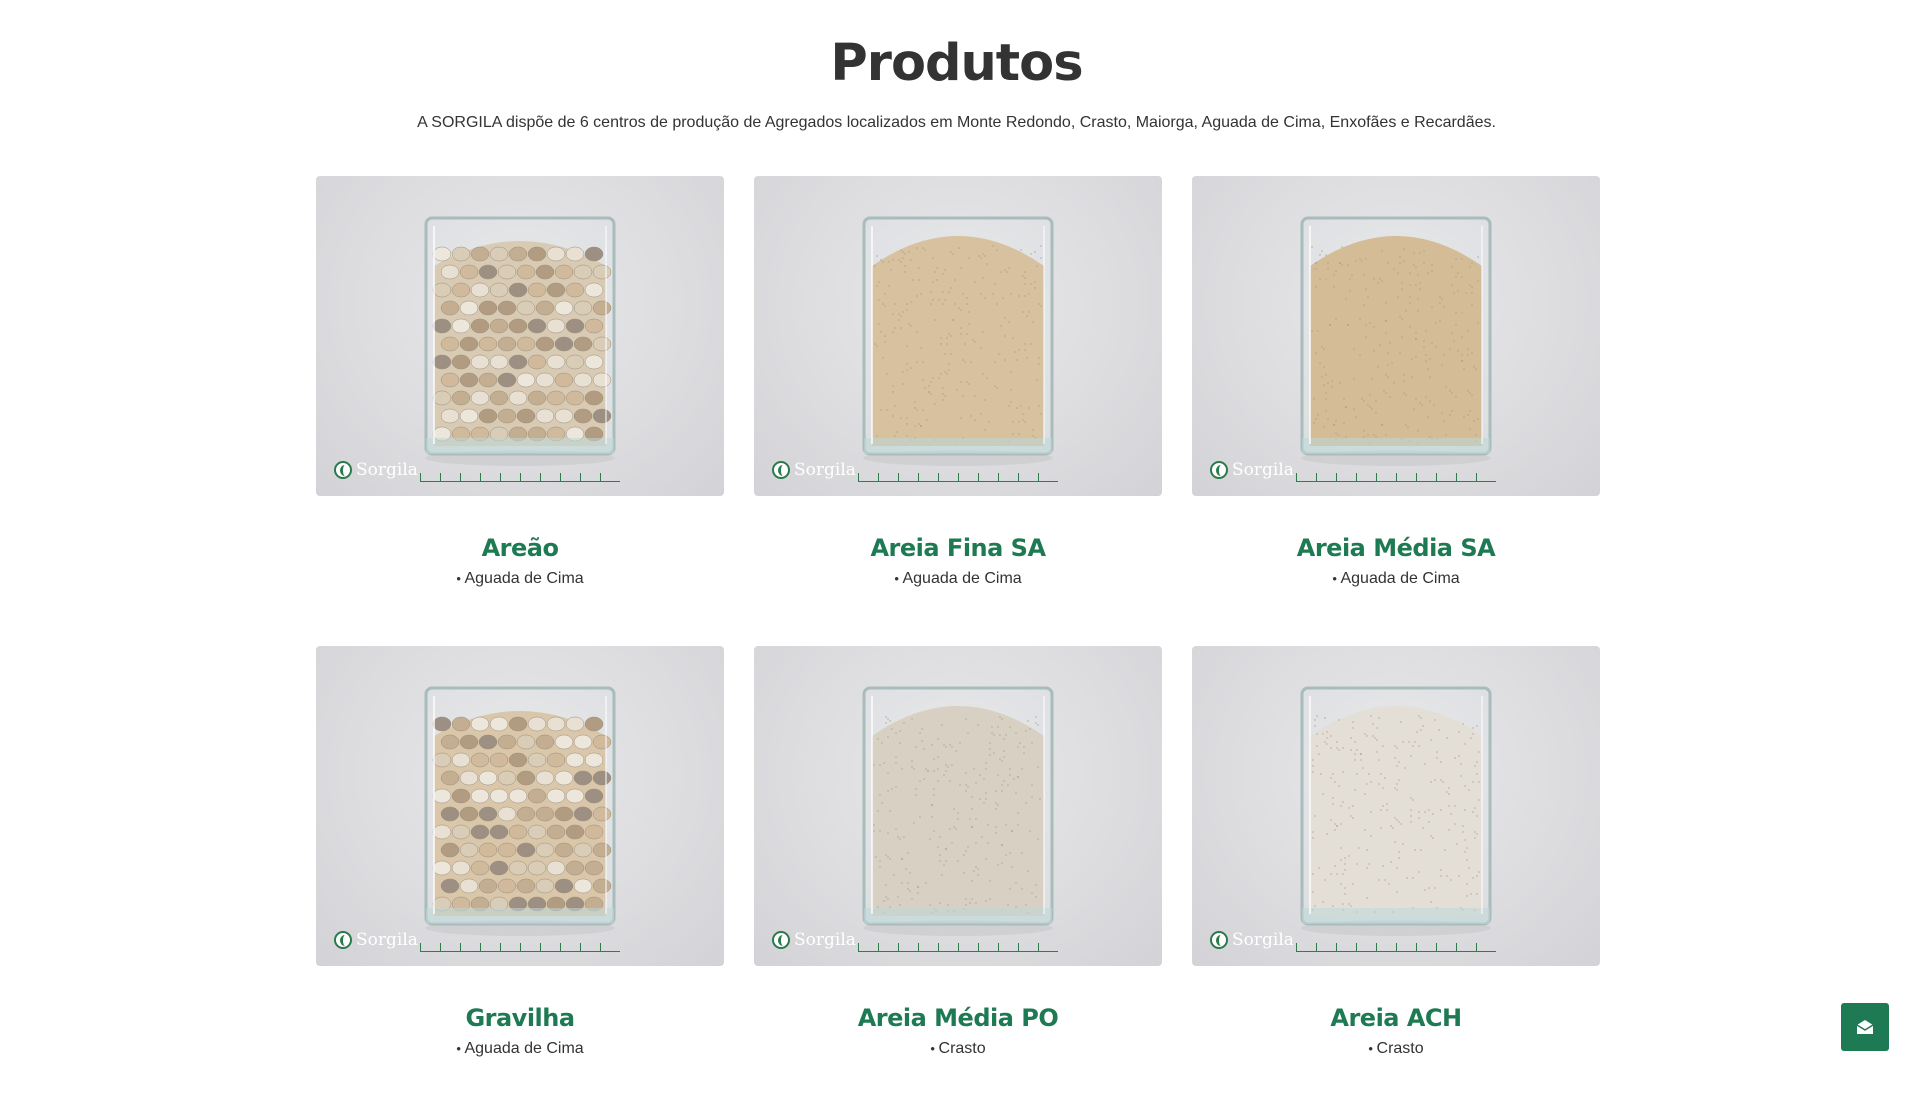 This screenshot has height=1116, width=1913. I want to click on product-name: Areia Fina SA, so click(958, 548).